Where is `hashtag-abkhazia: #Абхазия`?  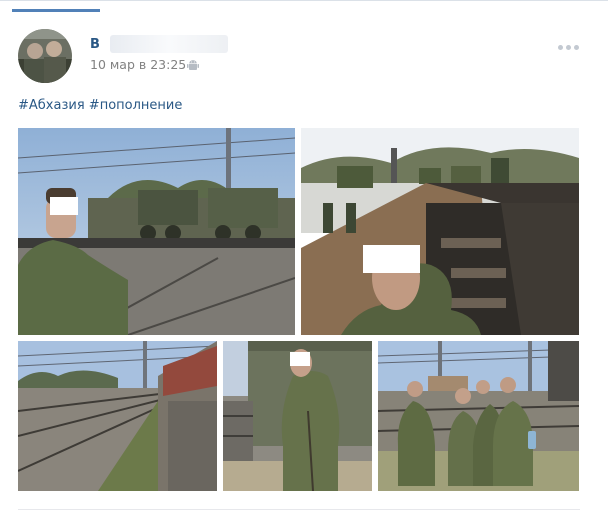 hashtag-abkhazia: #Абхазия is located at coordinates (51, 105).